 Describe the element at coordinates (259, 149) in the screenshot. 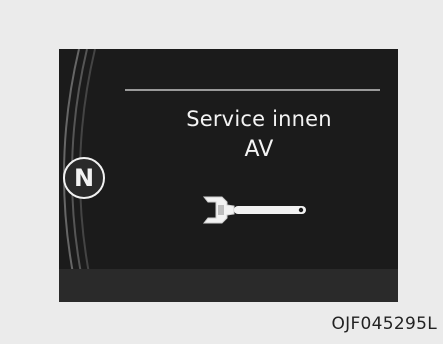

I see `service-interval: AV` at that location.